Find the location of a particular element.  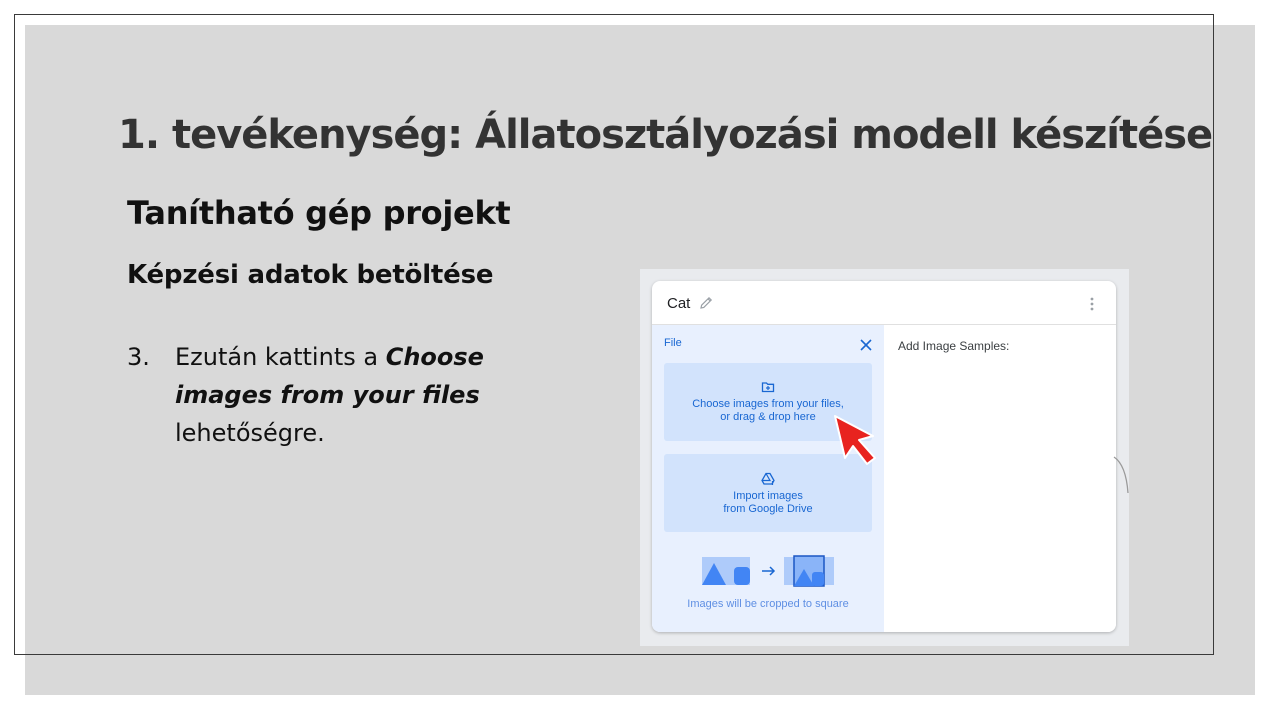

slide-subtitle: Tanítható gép projekt is located at coordinates (319, 213).